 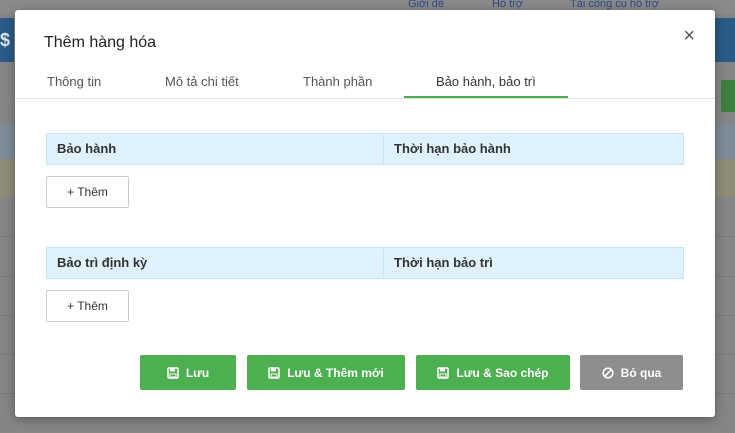 I want to click on ban-icon, so click(x=608, y=372).